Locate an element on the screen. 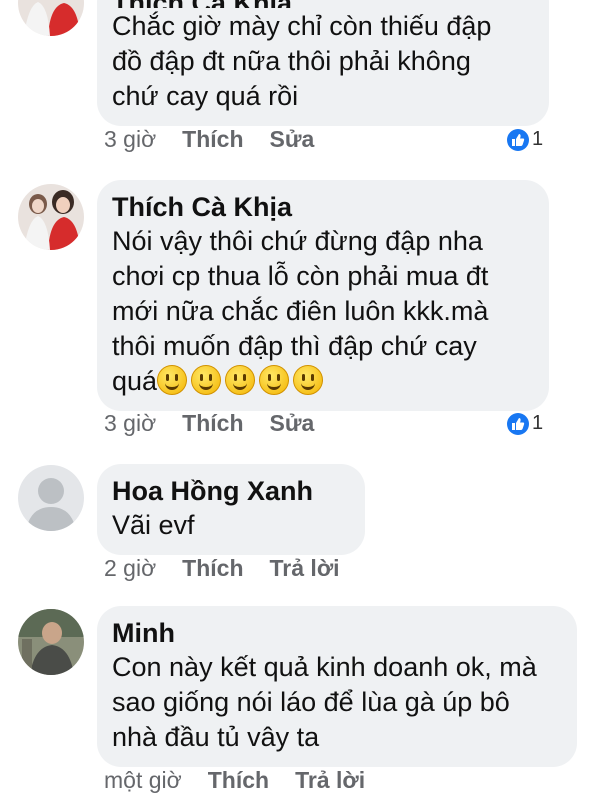  comment-time: 2 giờ is located at coordinates (130, 568).